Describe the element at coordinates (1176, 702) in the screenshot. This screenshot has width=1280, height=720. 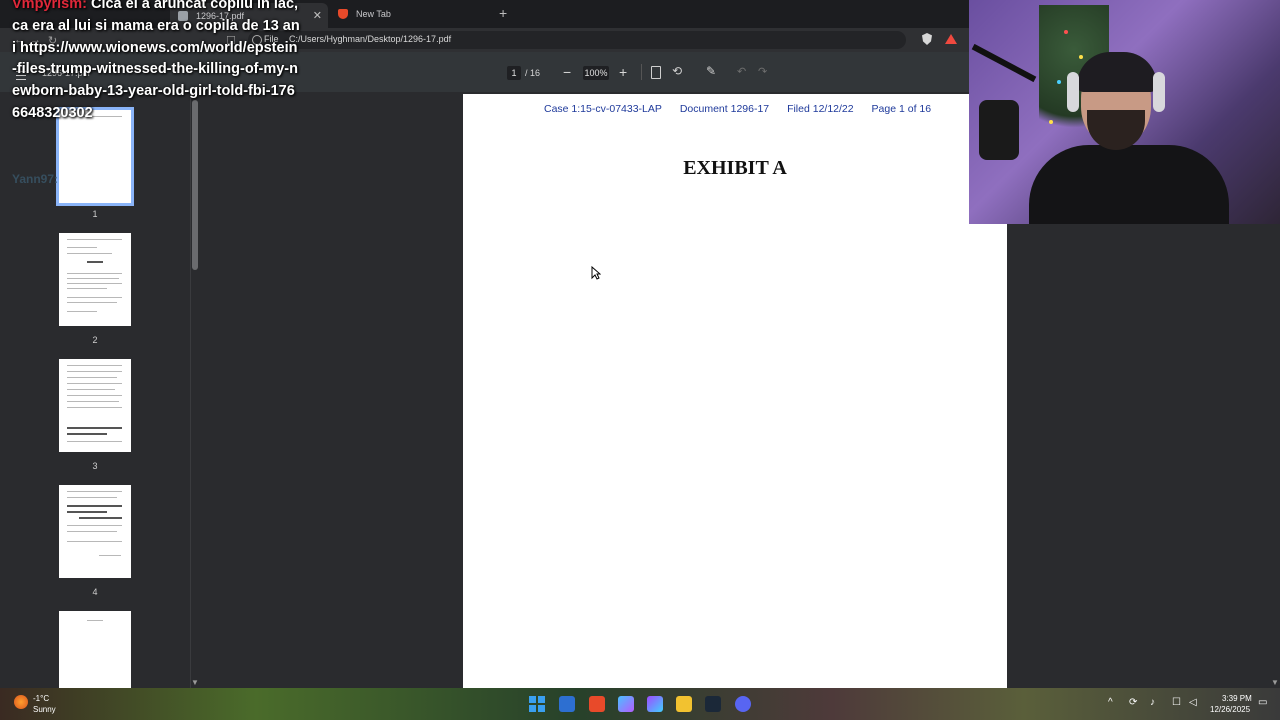
I see `network-icon: ☐` at that location.